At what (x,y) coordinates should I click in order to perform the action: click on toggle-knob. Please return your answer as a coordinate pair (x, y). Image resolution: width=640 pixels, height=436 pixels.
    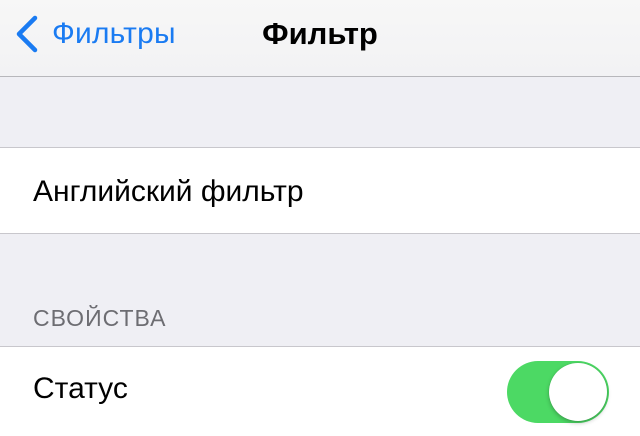
    Looking at the image, I should click on (578, 392).